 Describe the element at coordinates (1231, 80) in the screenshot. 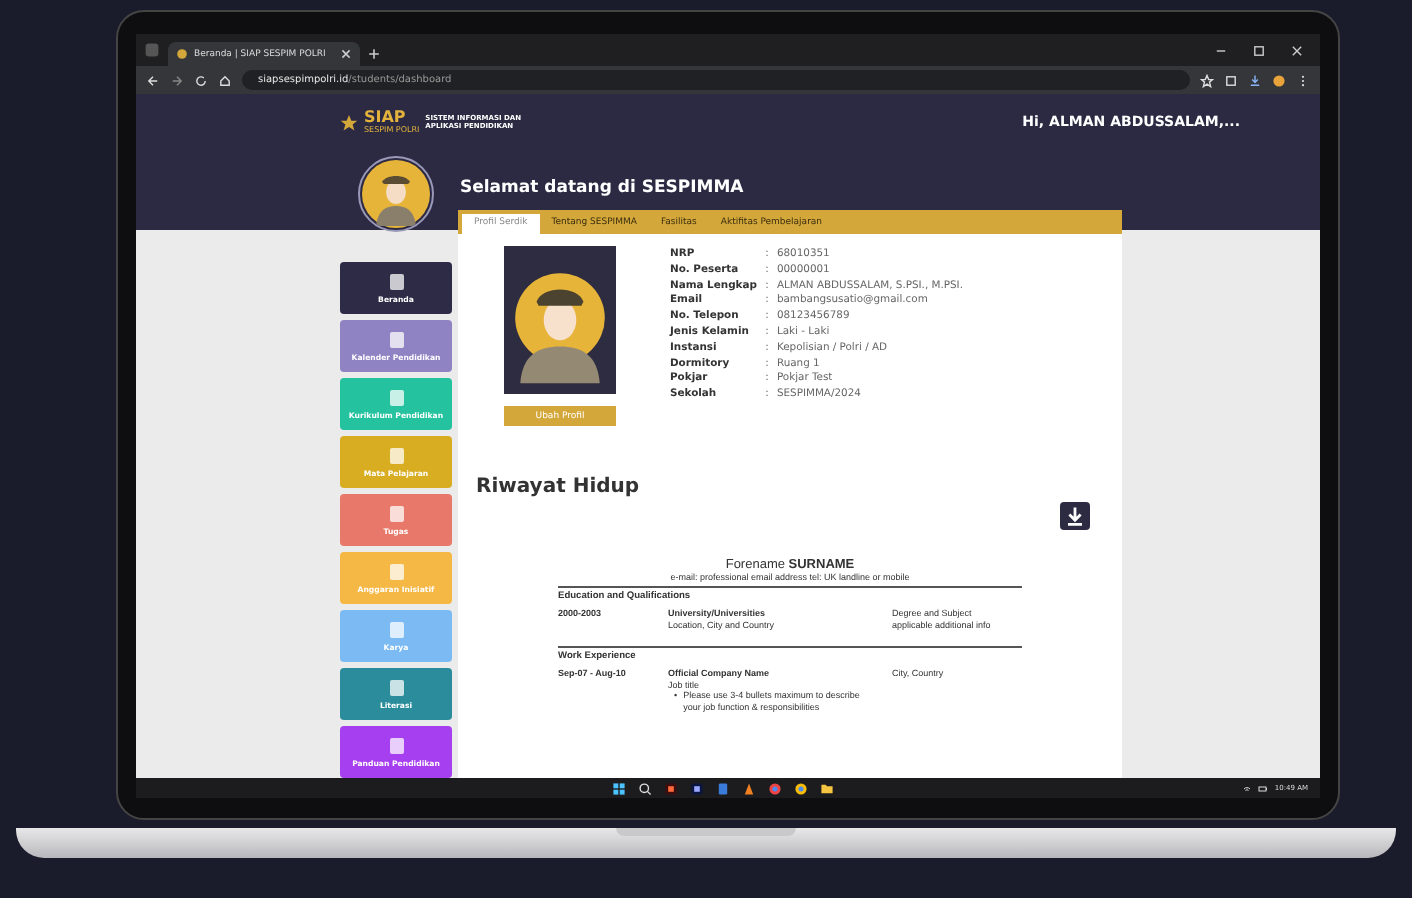

I see `extension-icon` at that location.